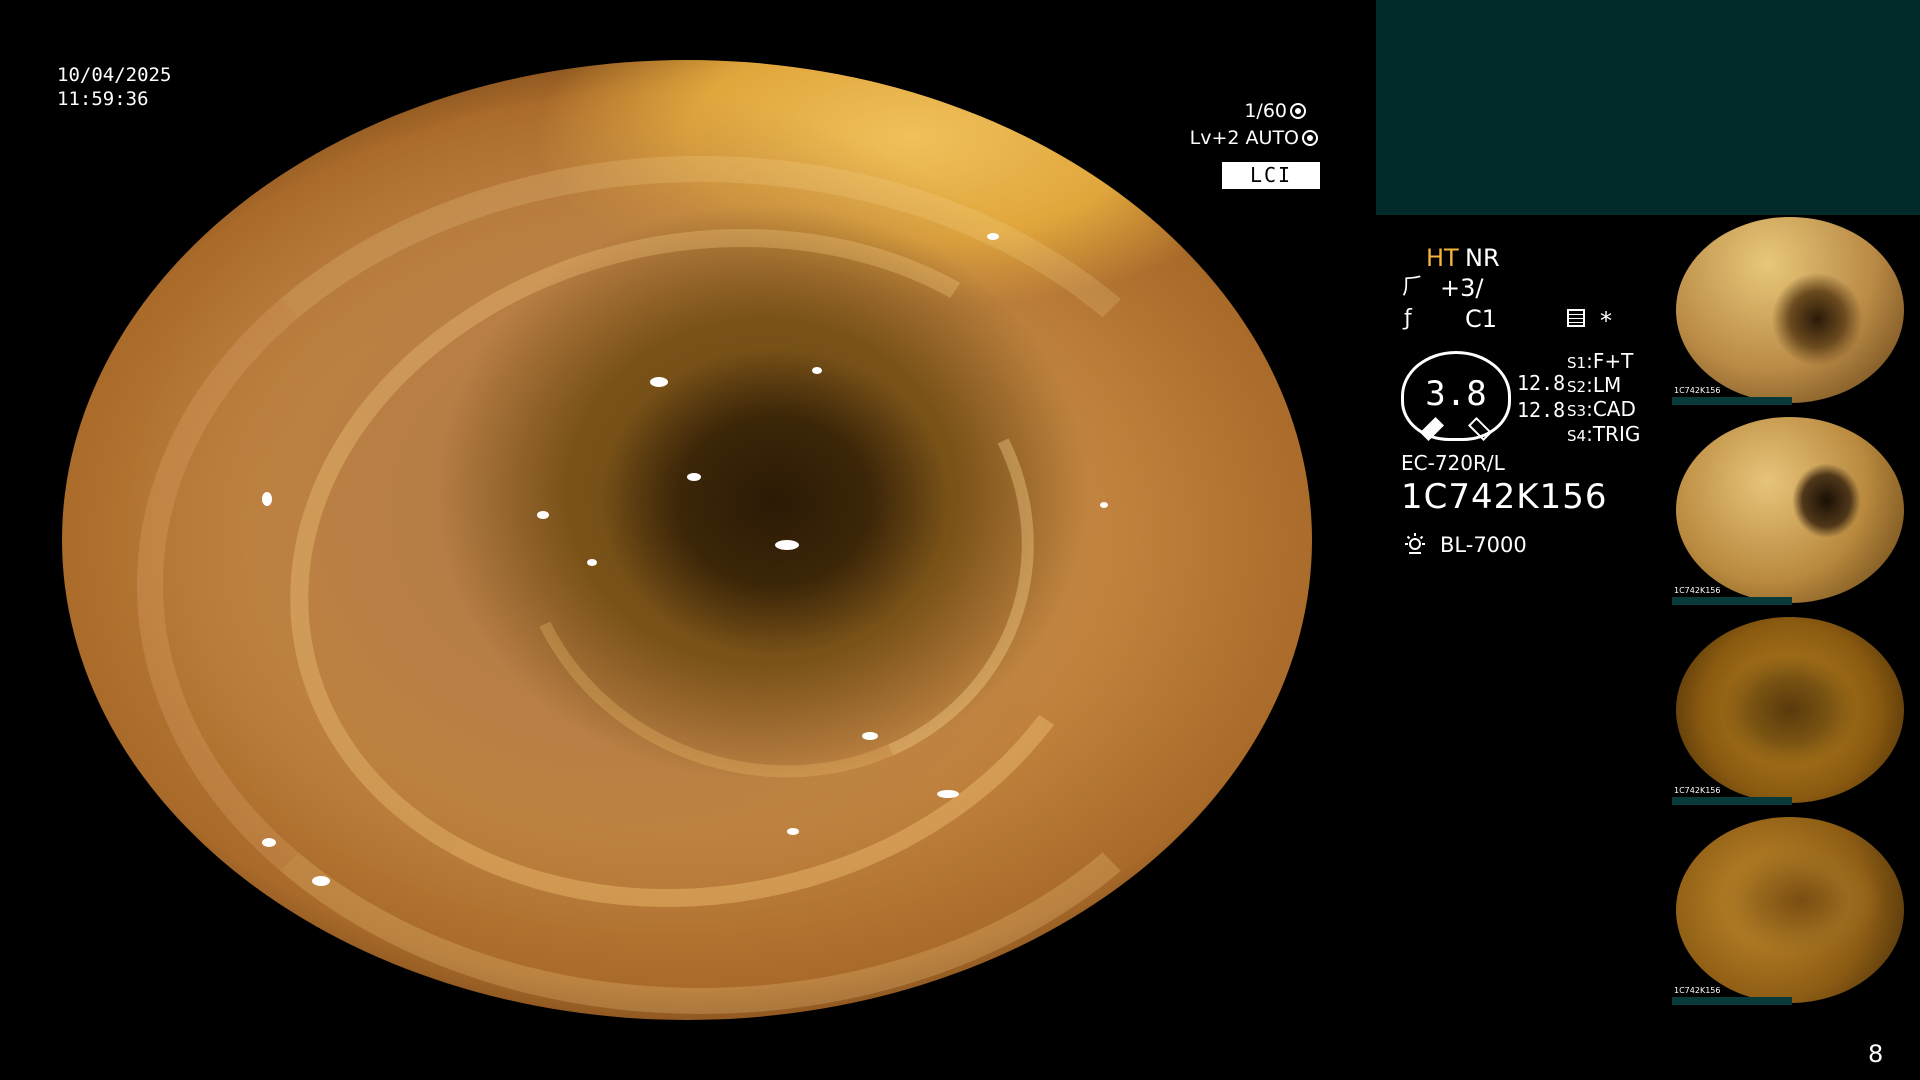  I want to click on nr-indicator: NR, so click(1482, 258).